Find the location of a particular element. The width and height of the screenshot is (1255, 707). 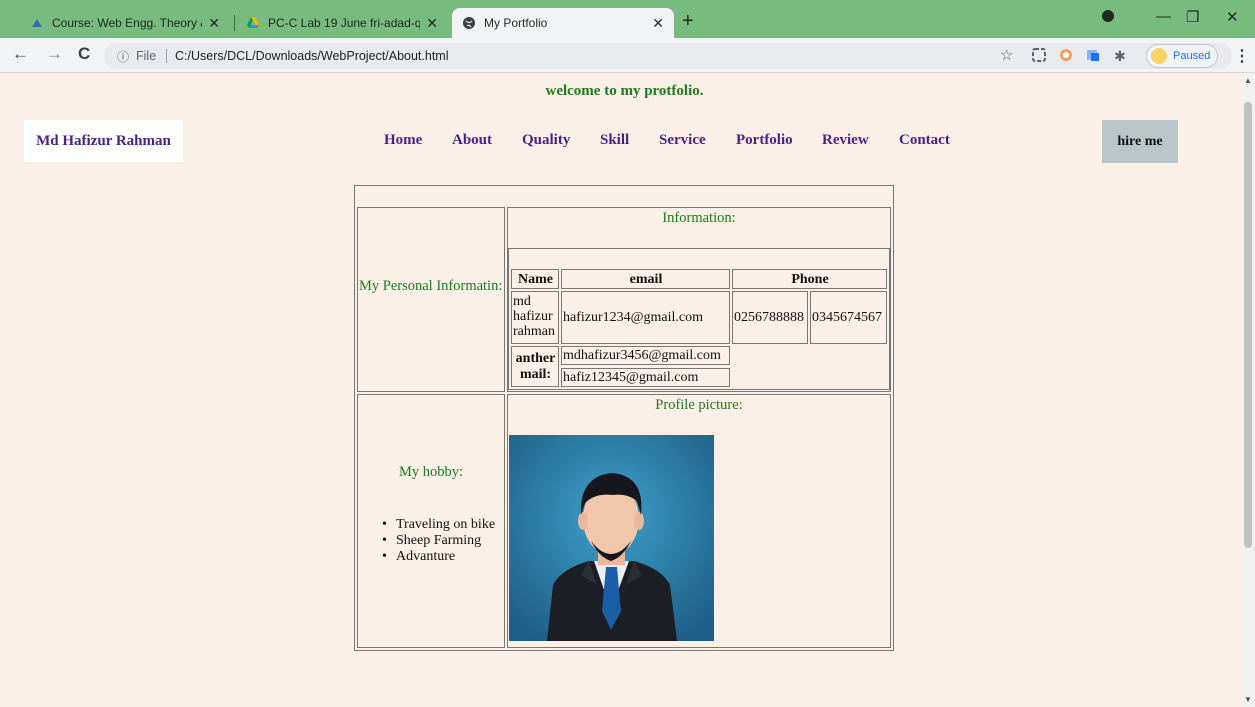

other-mail-label-line: anther is located at coordinates (535, 358).